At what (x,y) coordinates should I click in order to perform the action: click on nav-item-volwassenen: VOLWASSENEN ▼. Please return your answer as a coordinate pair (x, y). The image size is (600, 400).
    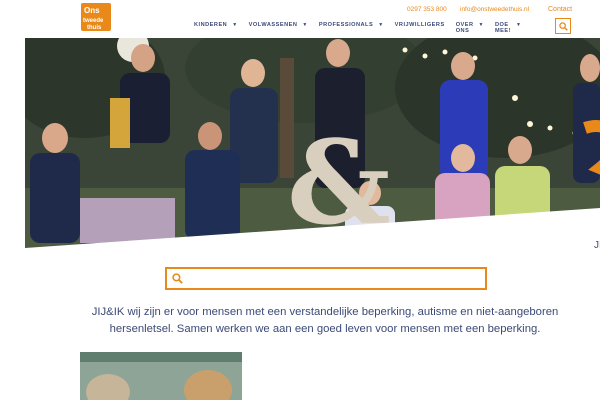
    Looking at the image, I should click on (278, 25).